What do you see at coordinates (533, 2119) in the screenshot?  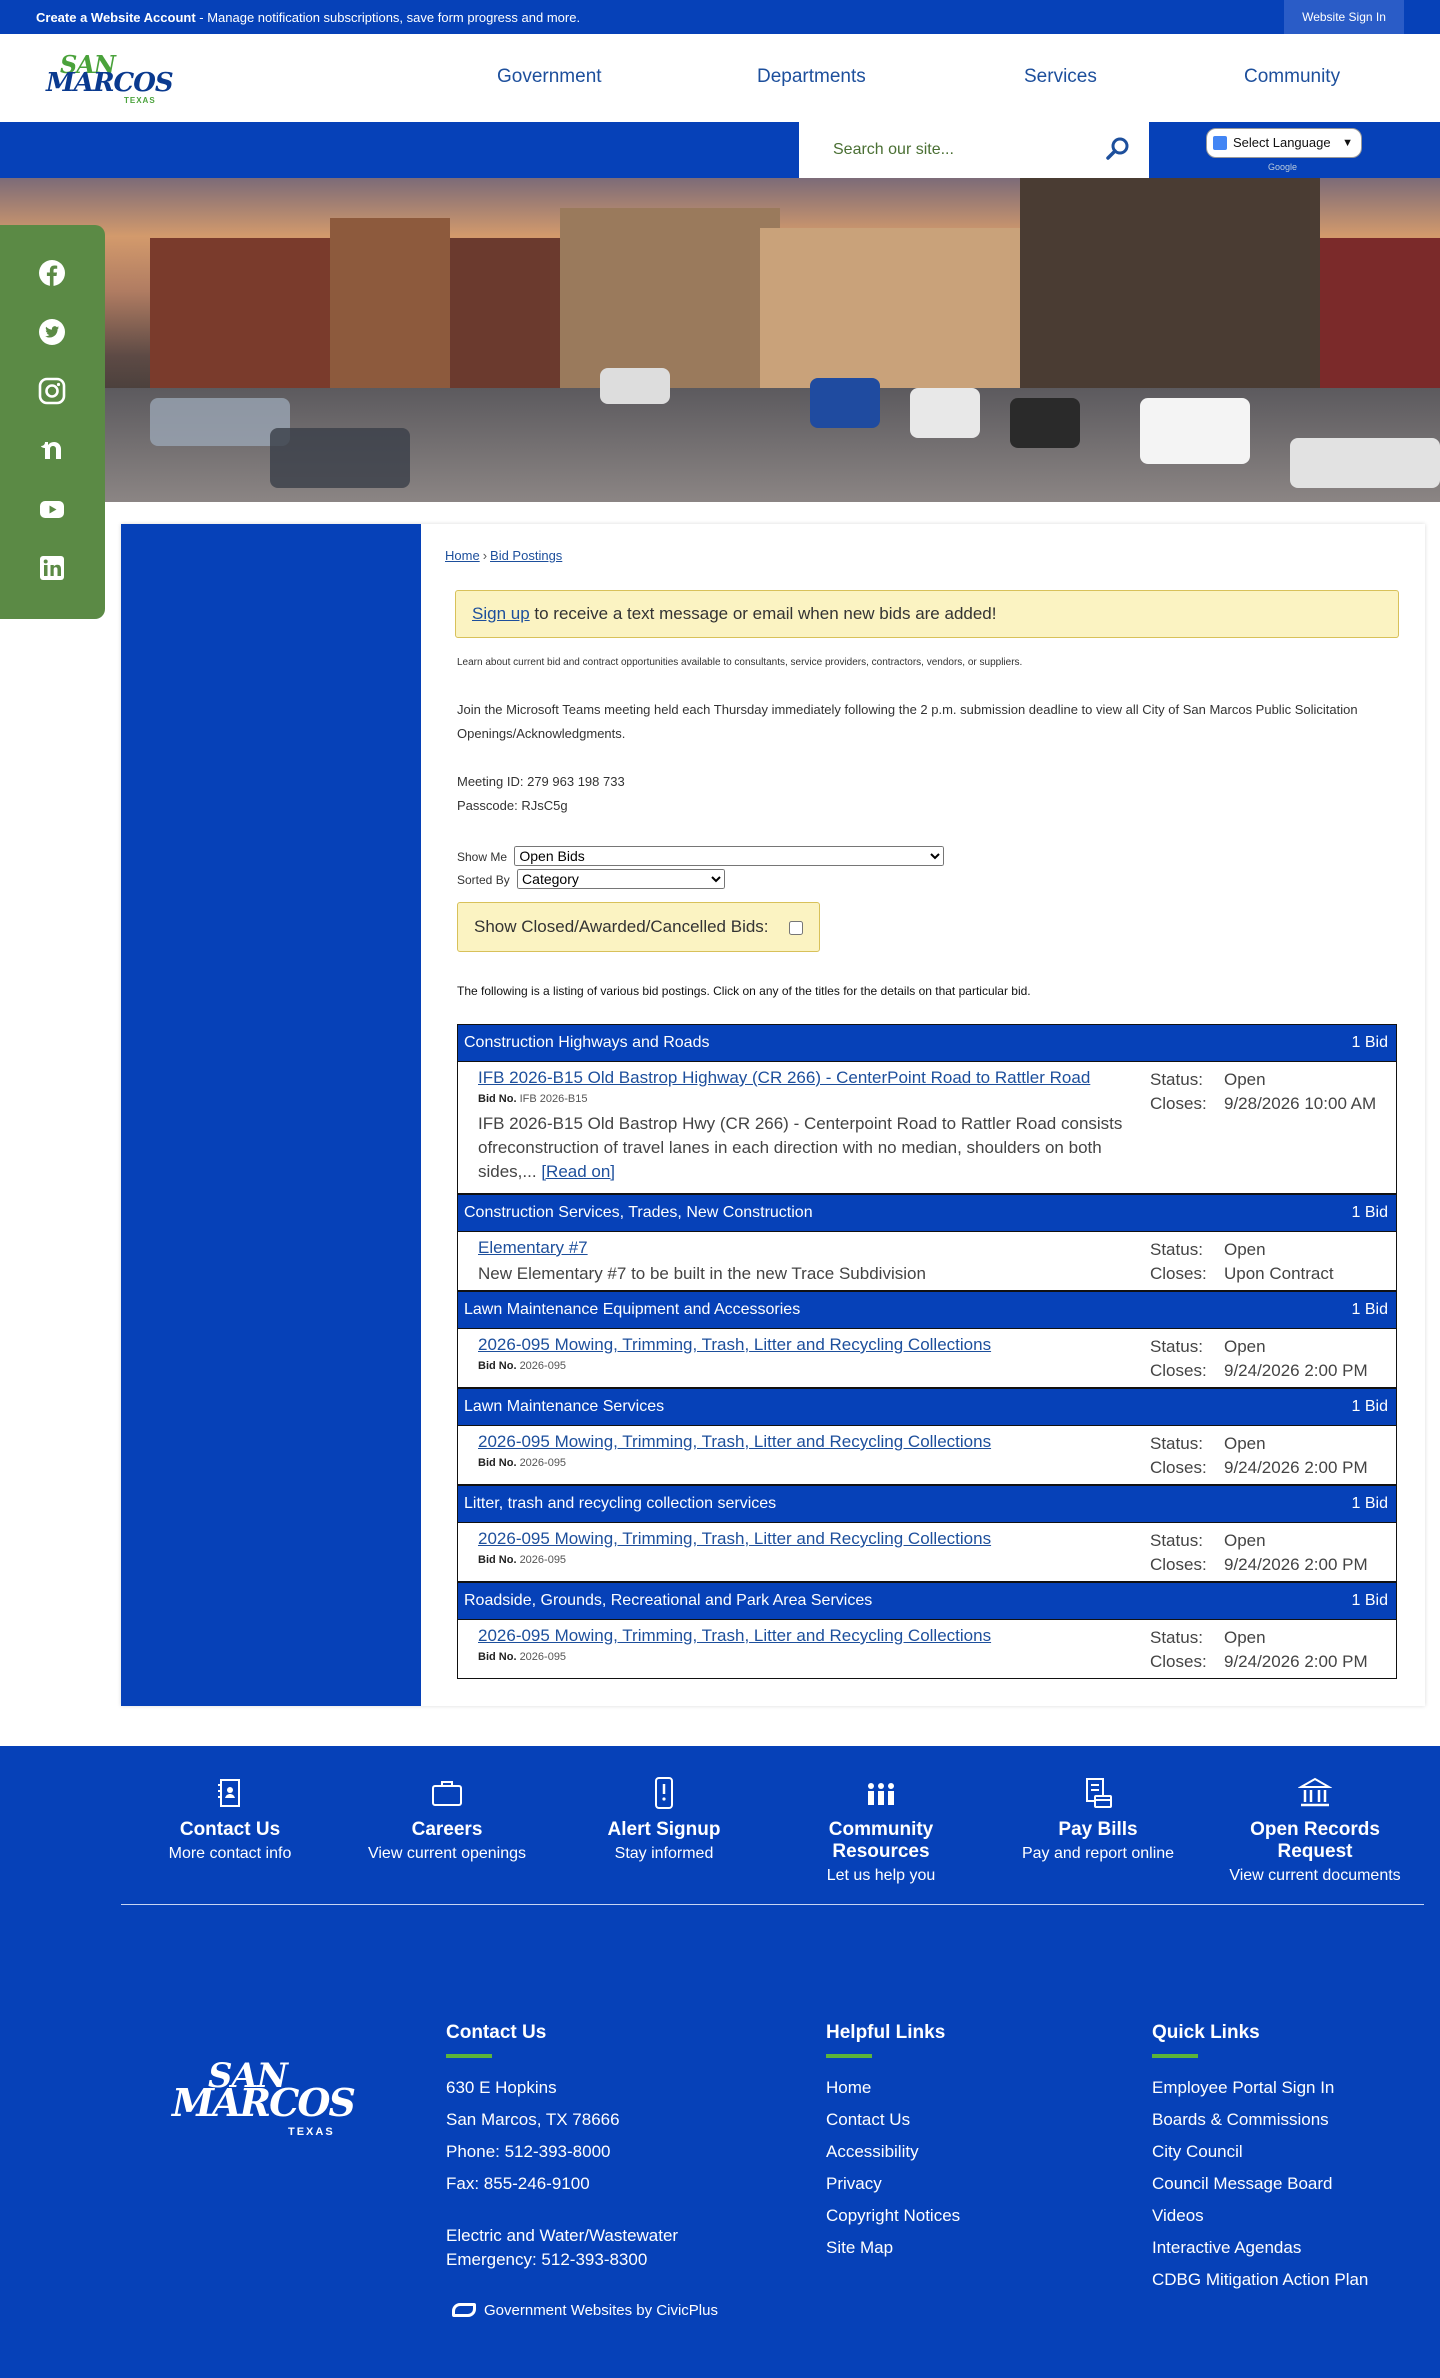 I see `footer-address-2: San Marcos, TX 78666` at bounding box center [533, 2119].